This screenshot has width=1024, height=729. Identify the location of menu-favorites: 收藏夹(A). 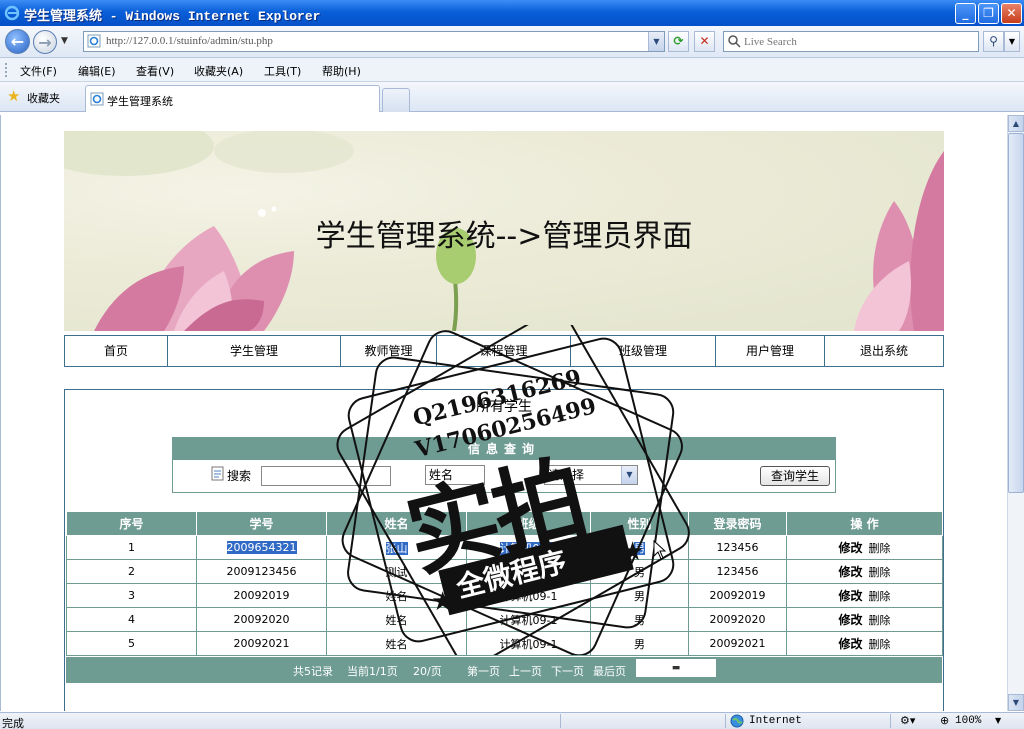
(218, 71).